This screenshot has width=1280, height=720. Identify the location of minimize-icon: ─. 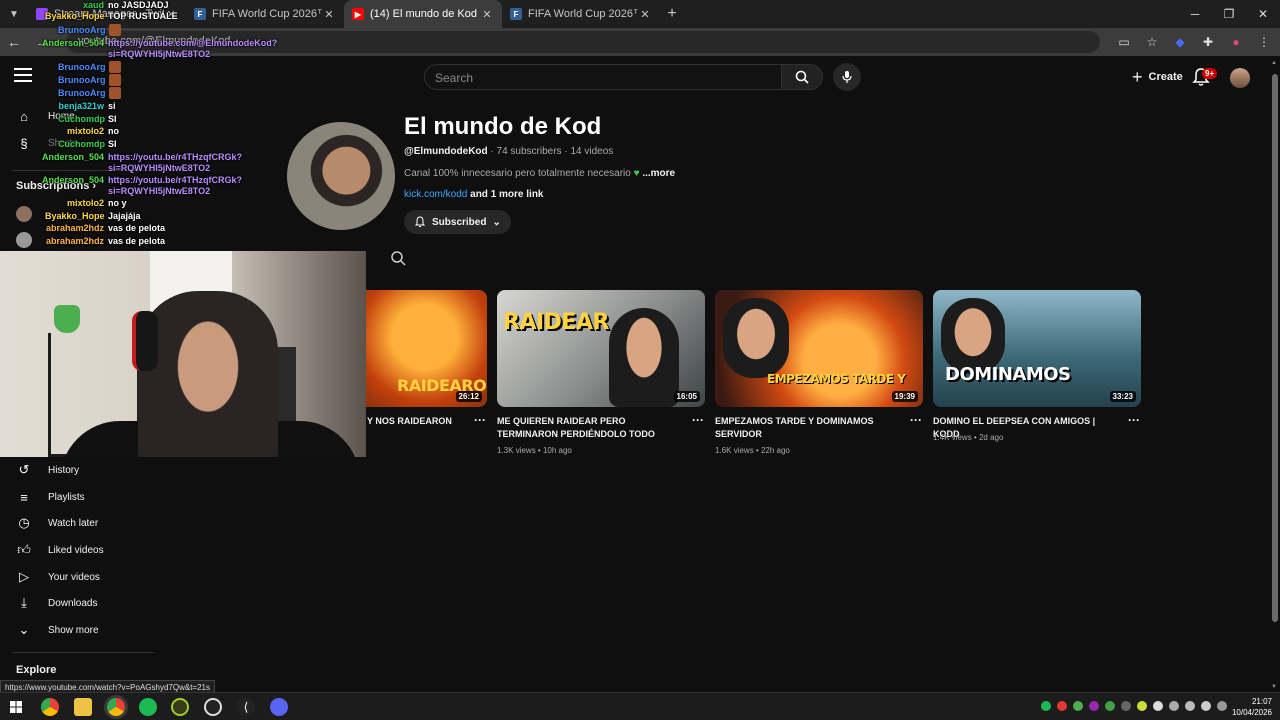
(1195, 14).